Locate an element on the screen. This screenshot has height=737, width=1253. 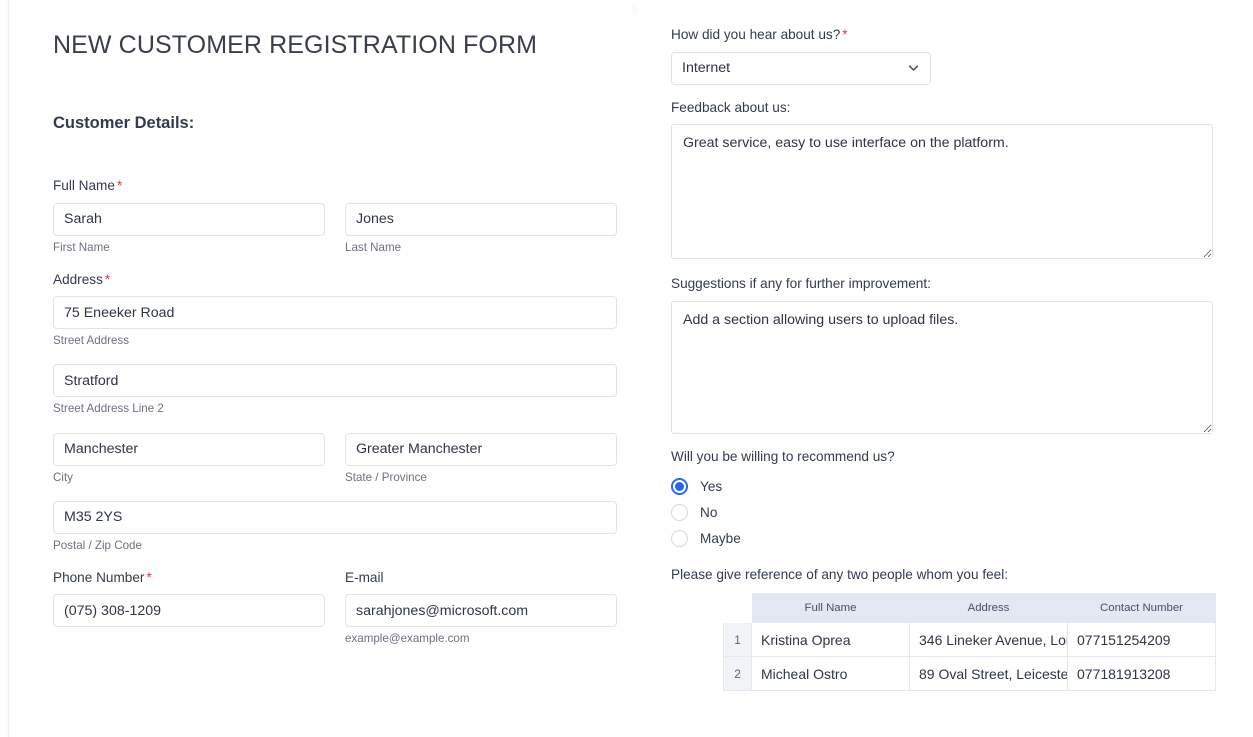
city-input is located at coordinates (189, 449).